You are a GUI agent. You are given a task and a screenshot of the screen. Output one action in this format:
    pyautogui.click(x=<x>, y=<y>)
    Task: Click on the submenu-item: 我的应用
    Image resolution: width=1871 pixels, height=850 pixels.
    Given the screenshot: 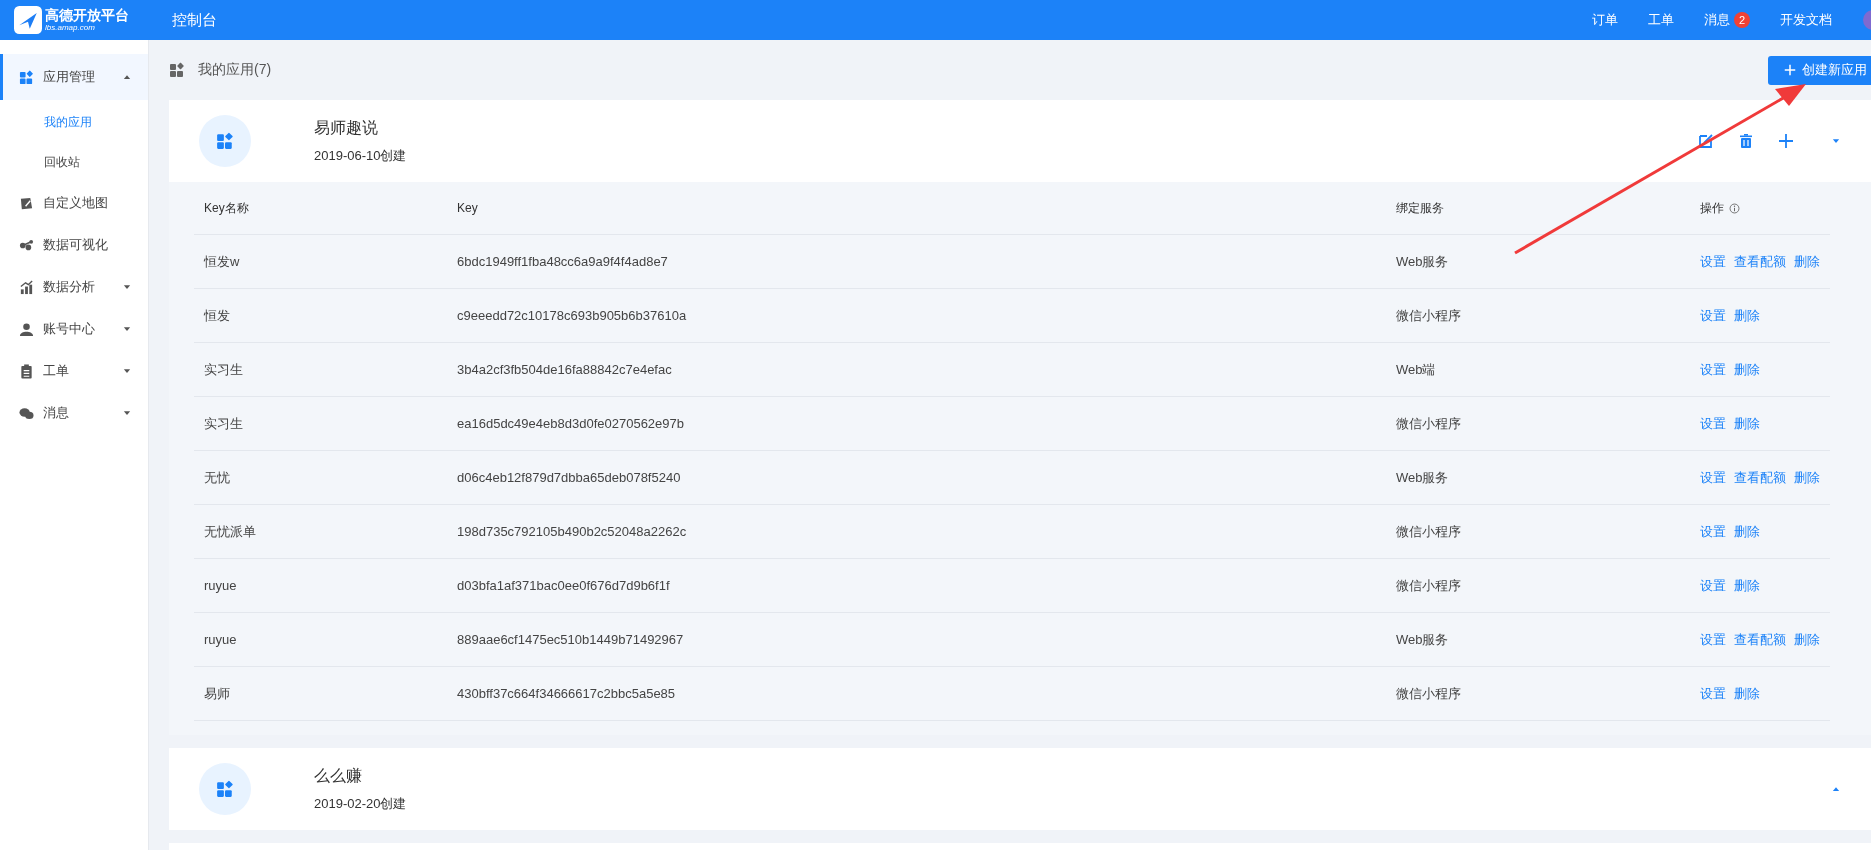 What is the action you would take?
    pyautogui.click(x=74, y=122)
    